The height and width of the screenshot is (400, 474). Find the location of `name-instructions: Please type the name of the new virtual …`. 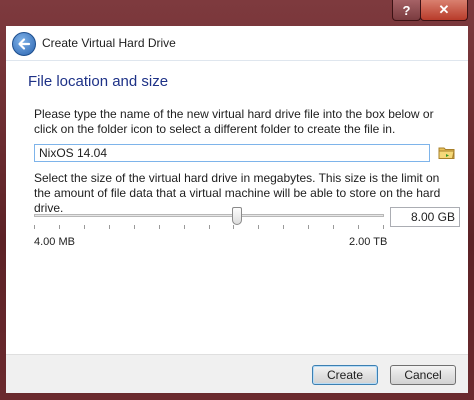

name-instructions: Please type the name of the new virtual … is located at coordinates (234, 121).